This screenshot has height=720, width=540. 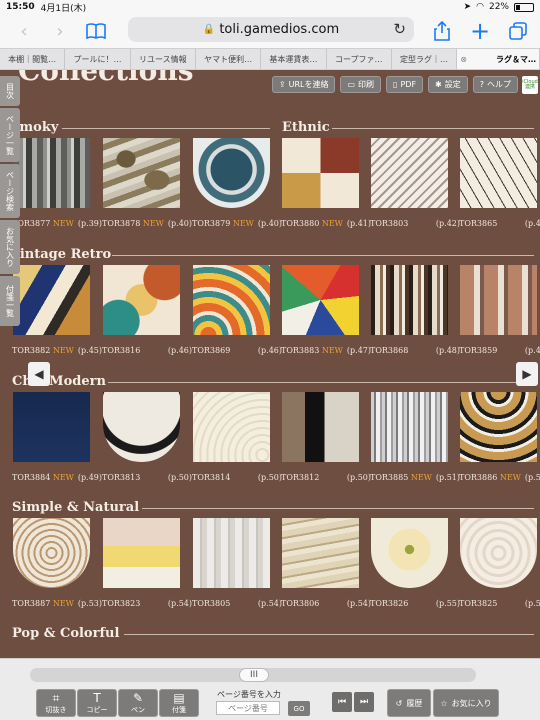 I want to click on tabs-overview-icon, so click(x=518, y=31).